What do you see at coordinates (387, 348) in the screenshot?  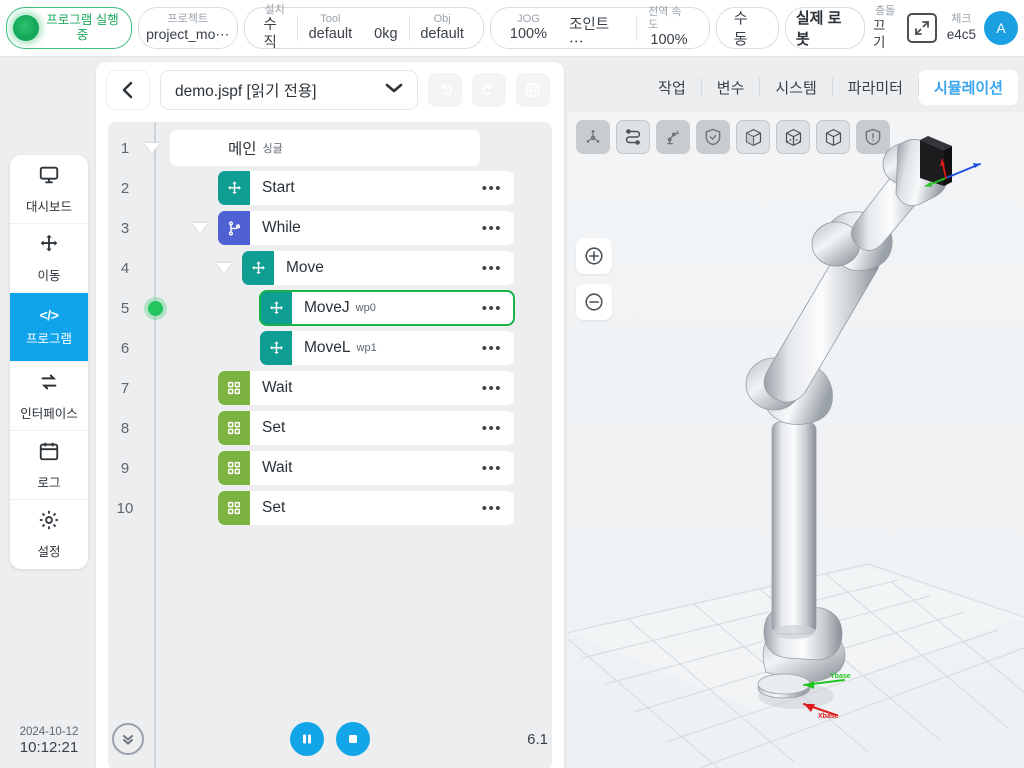 I see `tree-node: MoveL wp1 •••` at bounding box center [387, 348].